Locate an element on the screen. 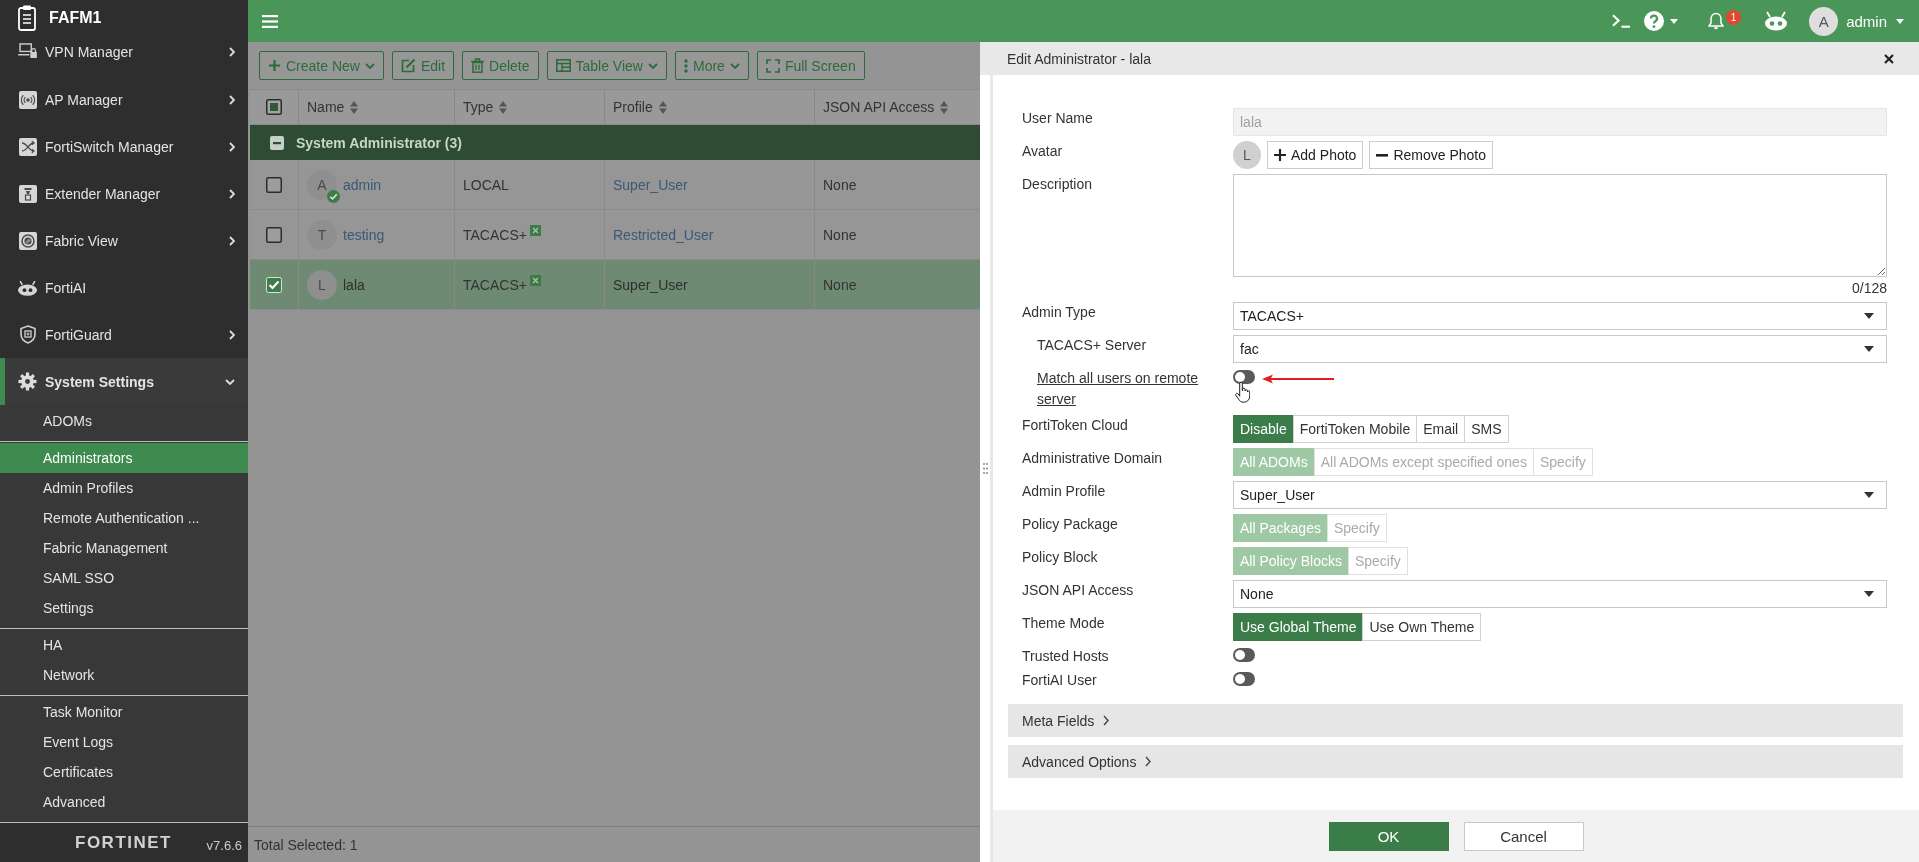 Image resolution: width=1919 pixels, height=862 pixels. dialog-button: Cancel is located at coordinates (1523, 836).